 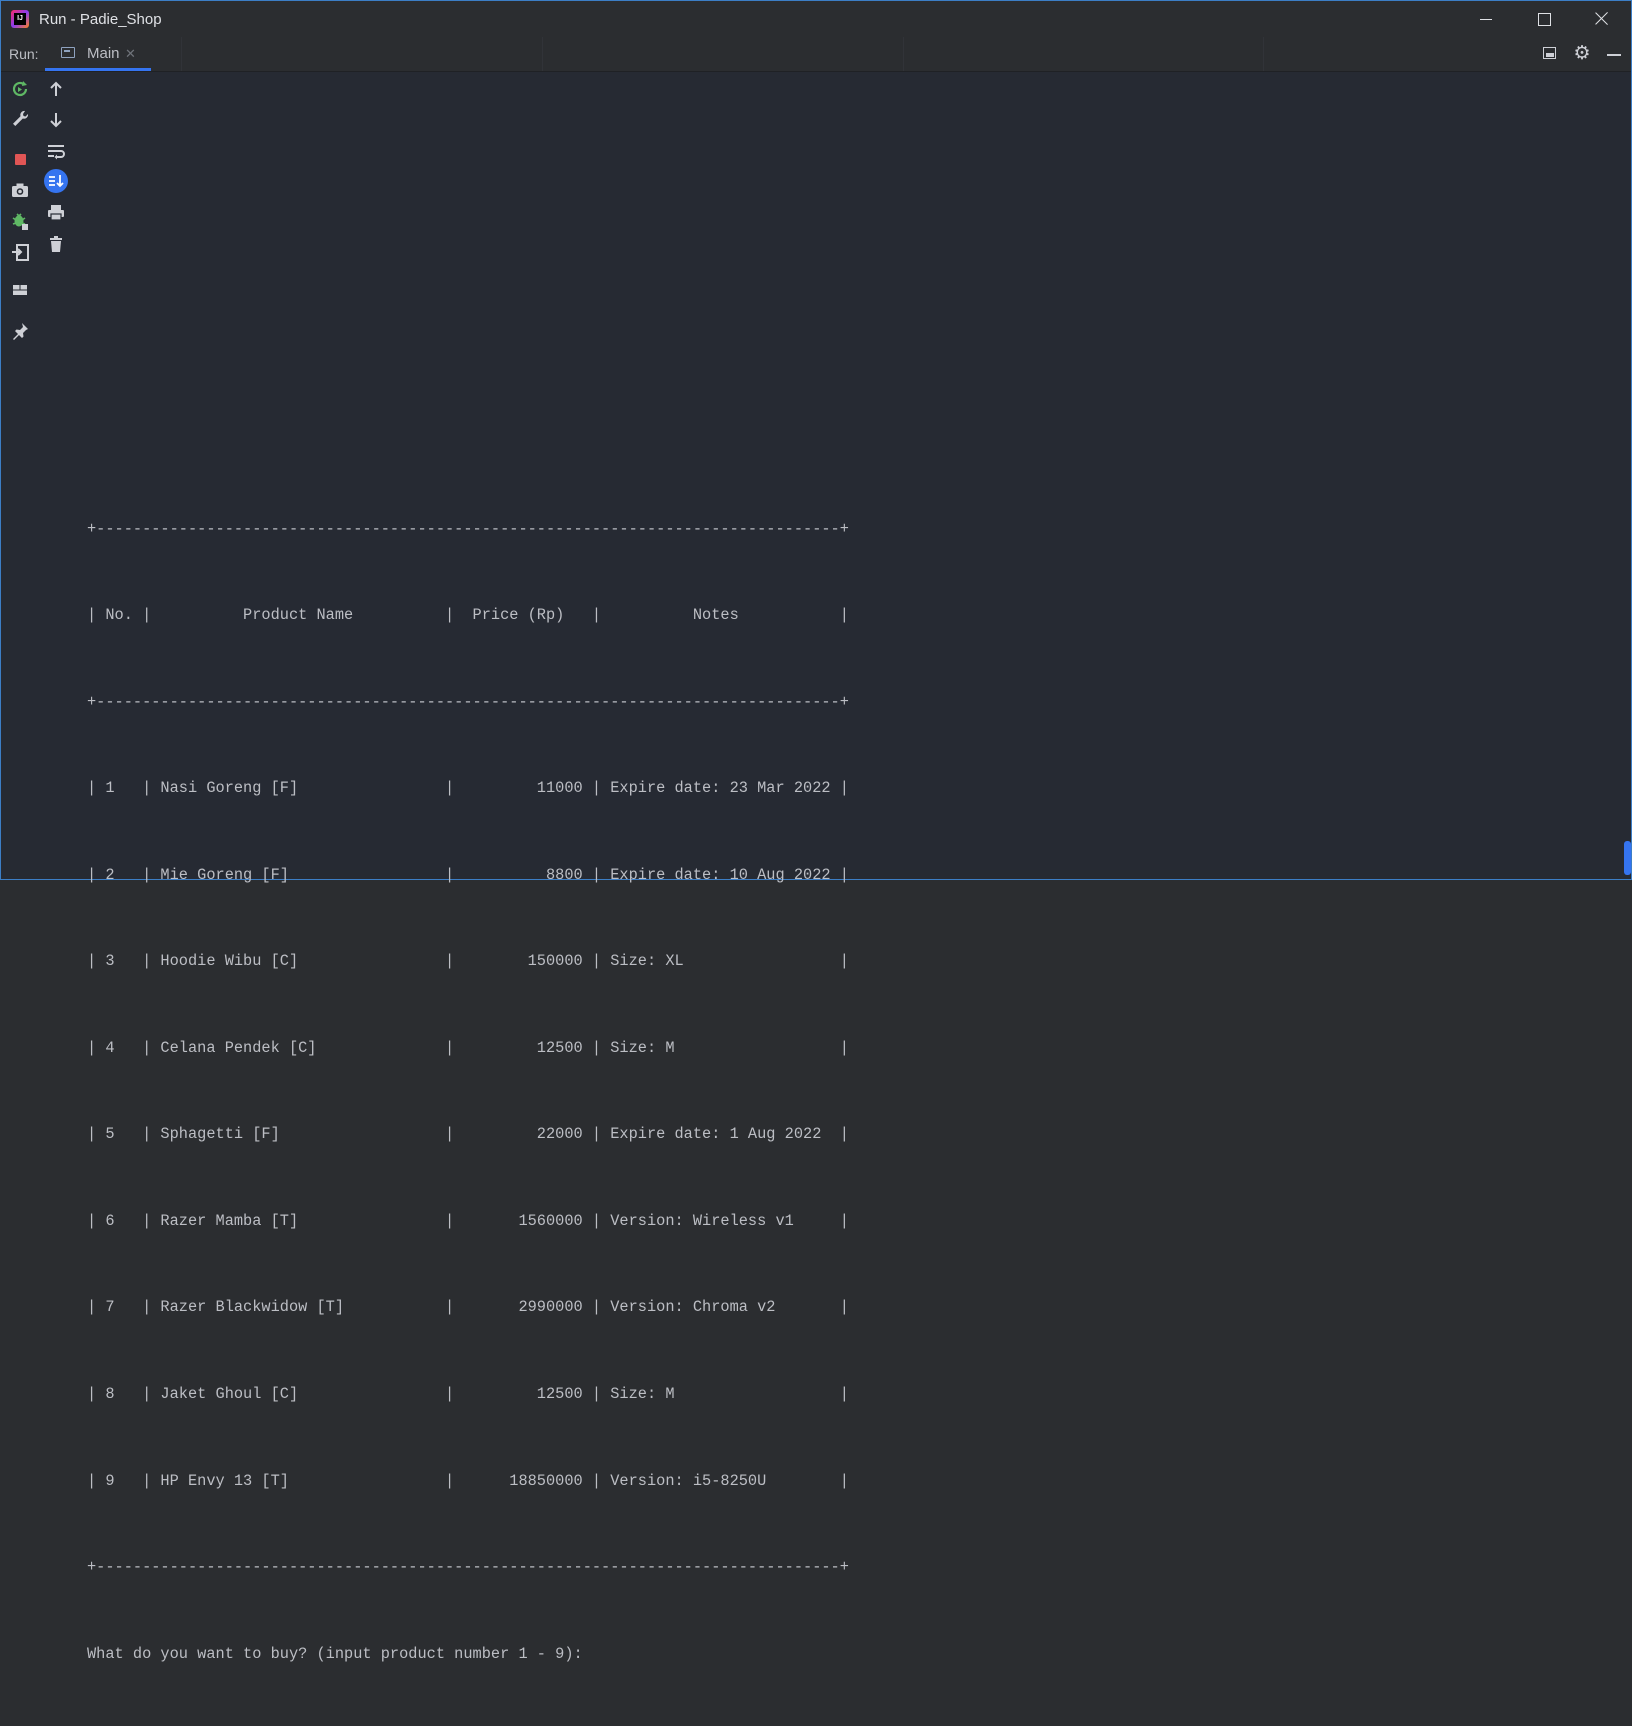 I want to click on title-bar: IJ Run - Padie_Shop, so click(x=816, y=19).